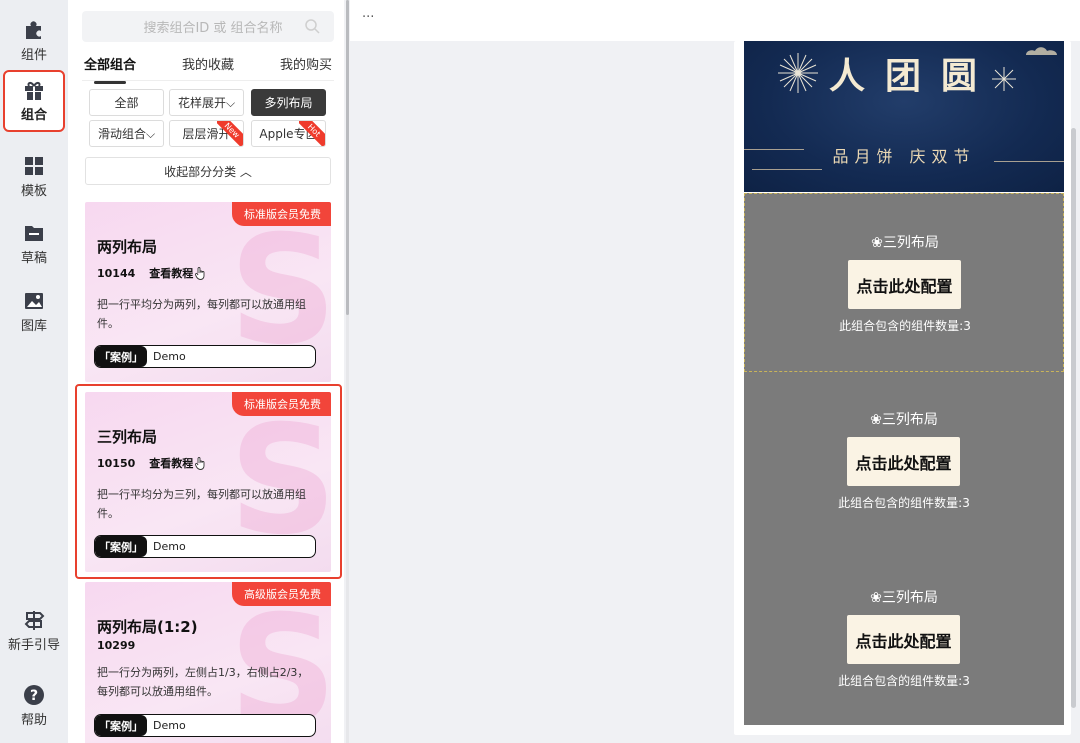 The image size is (1080, 743). I want to click on card-meta: 10299, so click(116, 645).